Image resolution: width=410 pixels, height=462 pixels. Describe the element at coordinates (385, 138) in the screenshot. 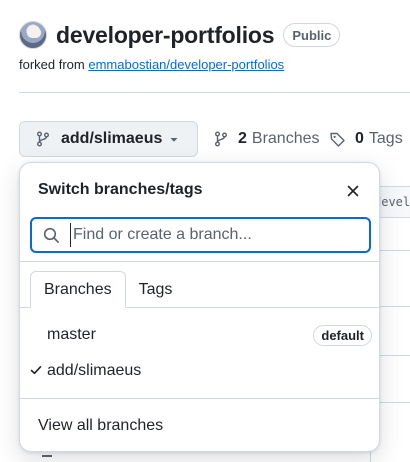

I see `tags-label: Tags` at that location.